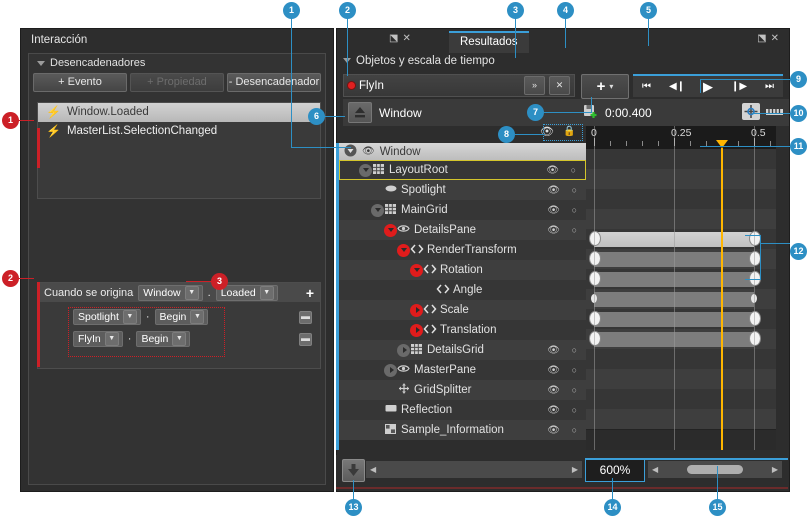  I want to click on tree-root-row: 👁 Window, so click(465, 151).